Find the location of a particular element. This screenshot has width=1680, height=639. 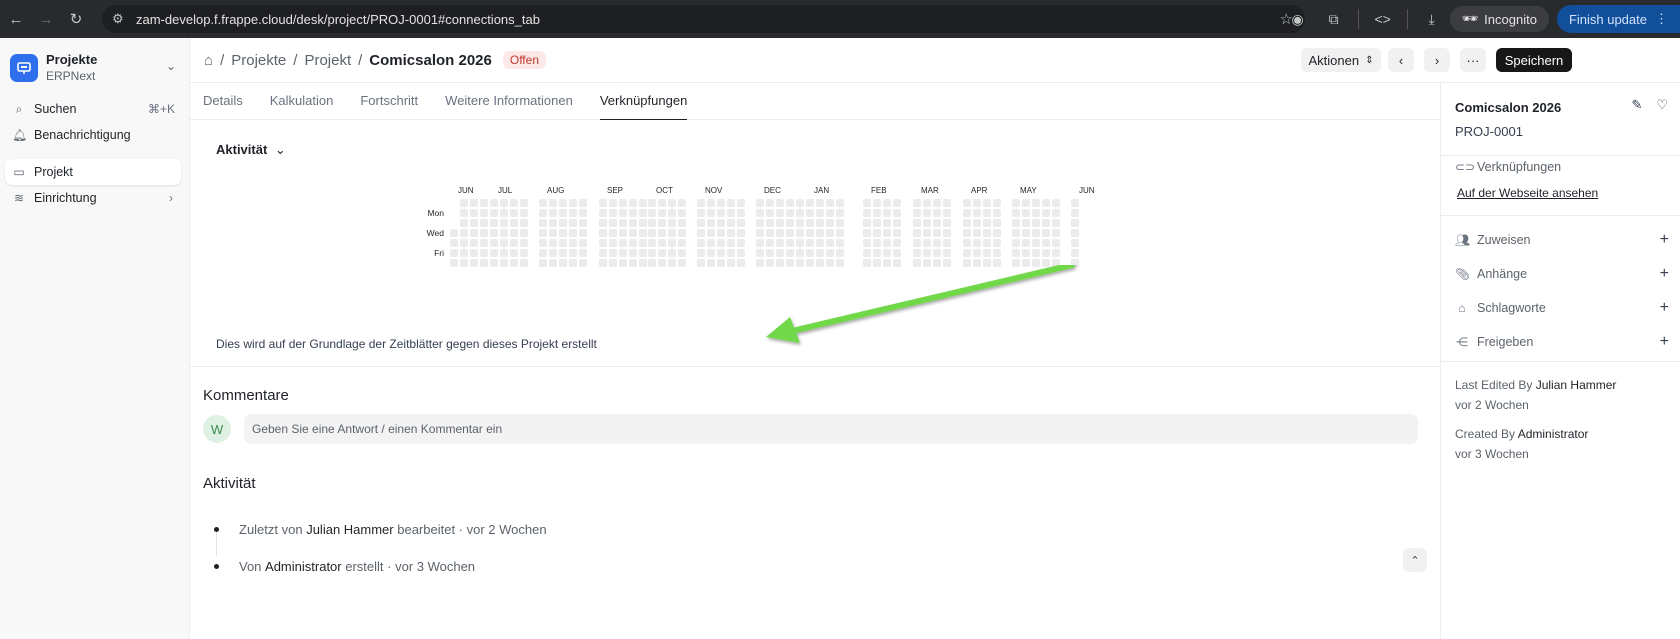

add-share-icon: + is located at coordinates (1664, 342).